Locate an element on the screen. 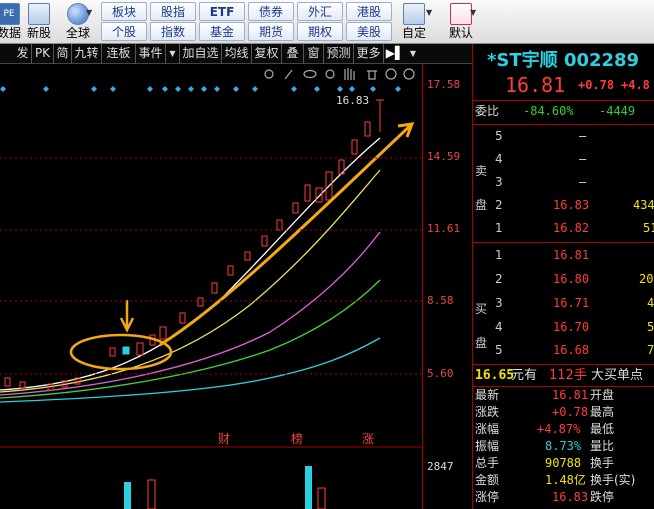 Image resolution: width=654 pixels, height=509 pixels. price-row: 16.81 +0.78 +4.8 is located at coordinates (563, 86).